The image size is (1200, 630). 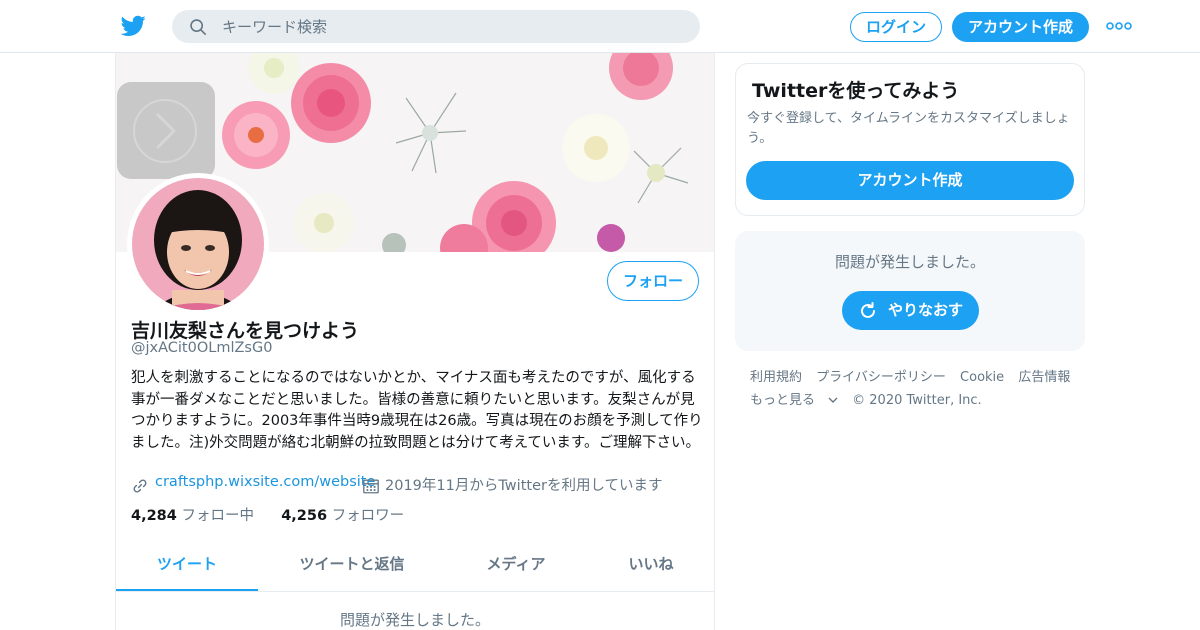 I want to click on avatar, so click(x=198, y=244).